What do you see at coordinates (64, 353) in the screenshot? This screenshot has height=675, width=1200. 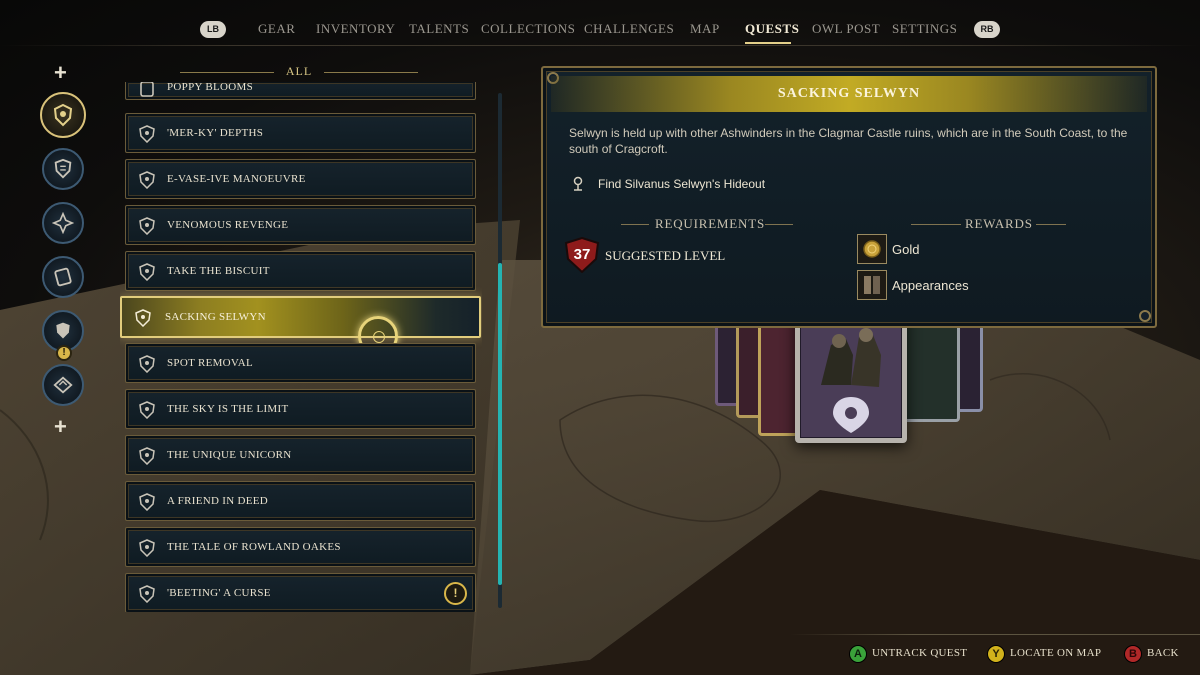 I see `category-alert-badge: !` at bounding box center [64, 353].